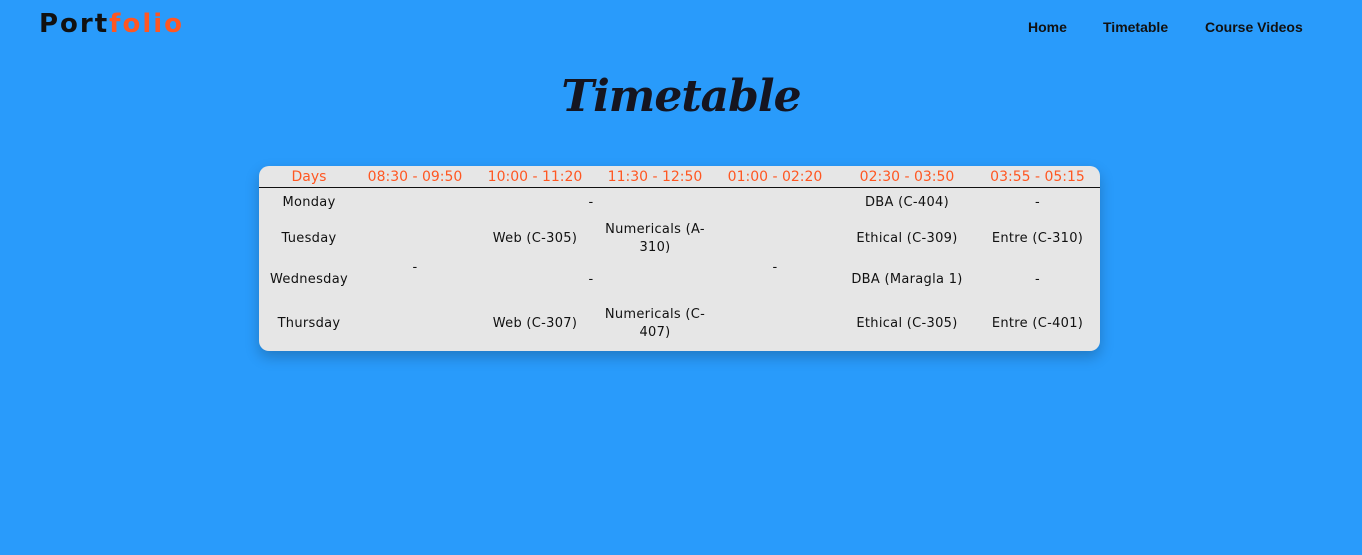 The height and width of the screenshot is (555, 1362). Describe the element at coordinates (1037, 177) in the screenshot. I see `column-header-slot-6: 03:55 - 05:15` at that location.